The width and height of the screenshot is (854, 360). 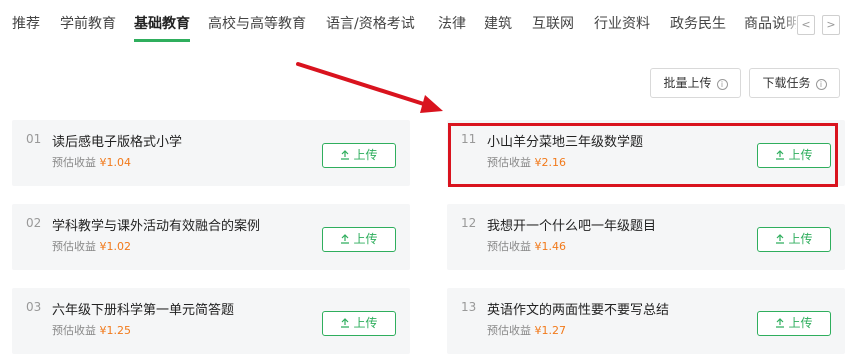 I want to click on task-title: 六年级下册科学第一单元简答题, so click(x=143, y=310).